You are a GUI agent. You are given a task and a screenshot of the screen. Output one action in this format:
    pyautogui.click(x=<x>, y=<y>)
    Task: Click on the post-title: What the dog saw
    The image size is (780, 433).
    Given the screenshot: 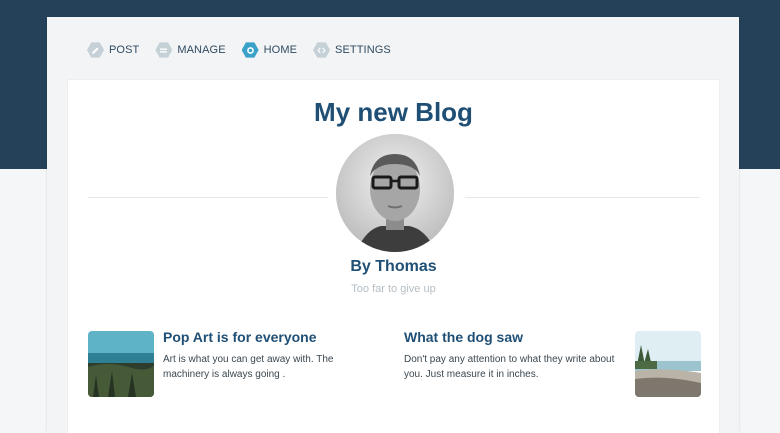 What is the action you would take?
    pyautogui.click(x=463, y=337)
    